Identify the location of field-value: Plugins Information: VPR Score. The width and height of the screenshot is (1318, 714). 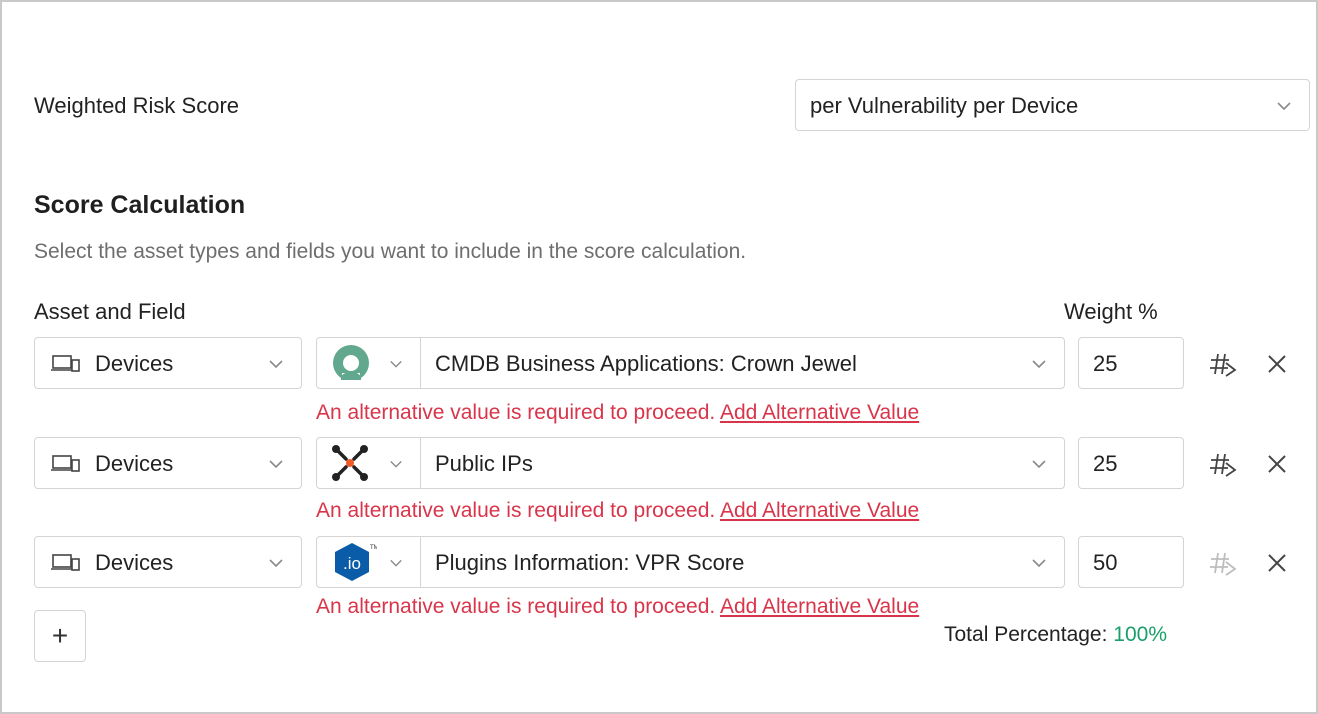
(590, 562).